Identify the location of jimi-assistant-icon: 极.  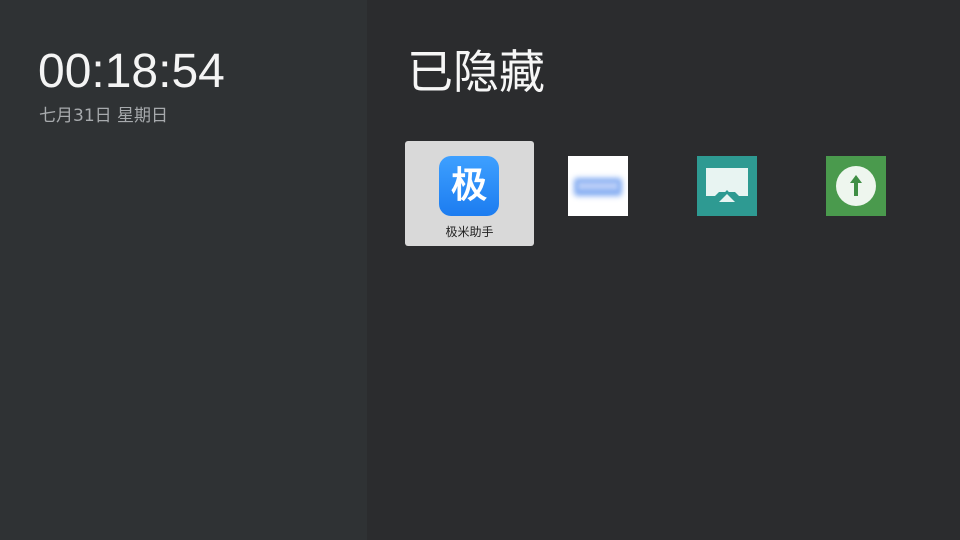
(469, 186).